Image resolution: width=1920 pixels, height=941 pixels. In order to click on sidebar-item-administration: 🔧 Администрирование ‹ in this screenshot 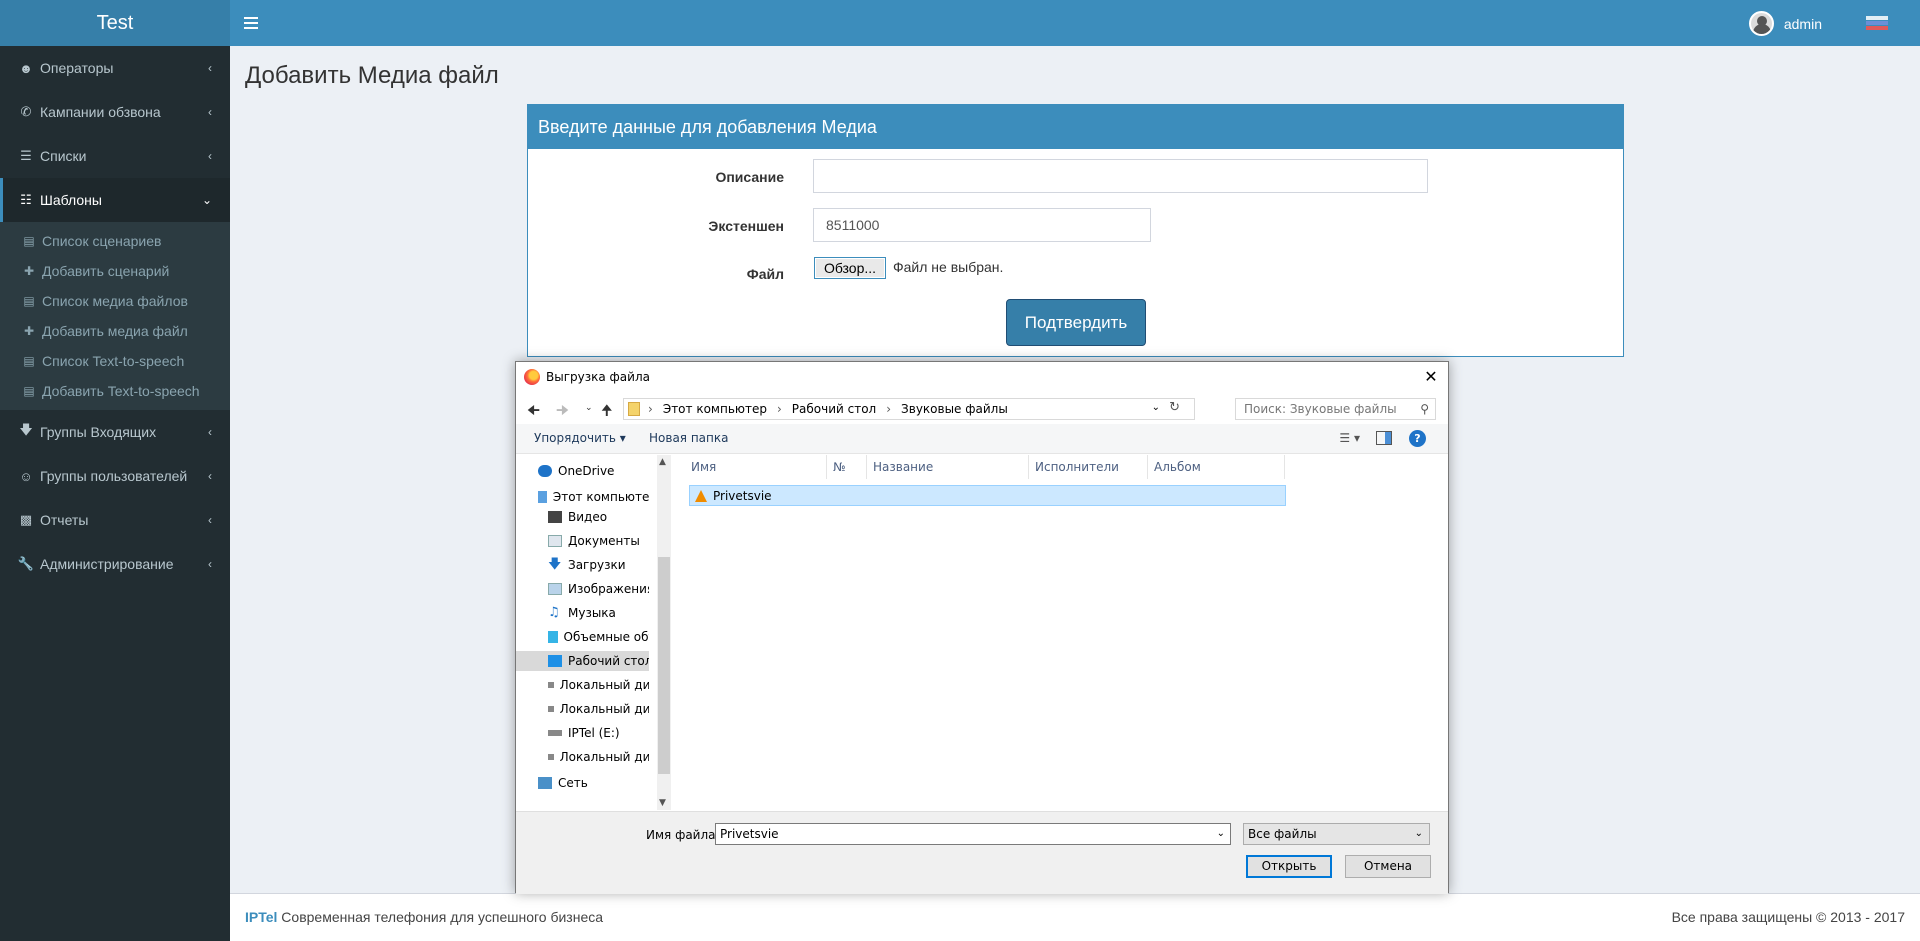, I will do `click(115, 564)`.